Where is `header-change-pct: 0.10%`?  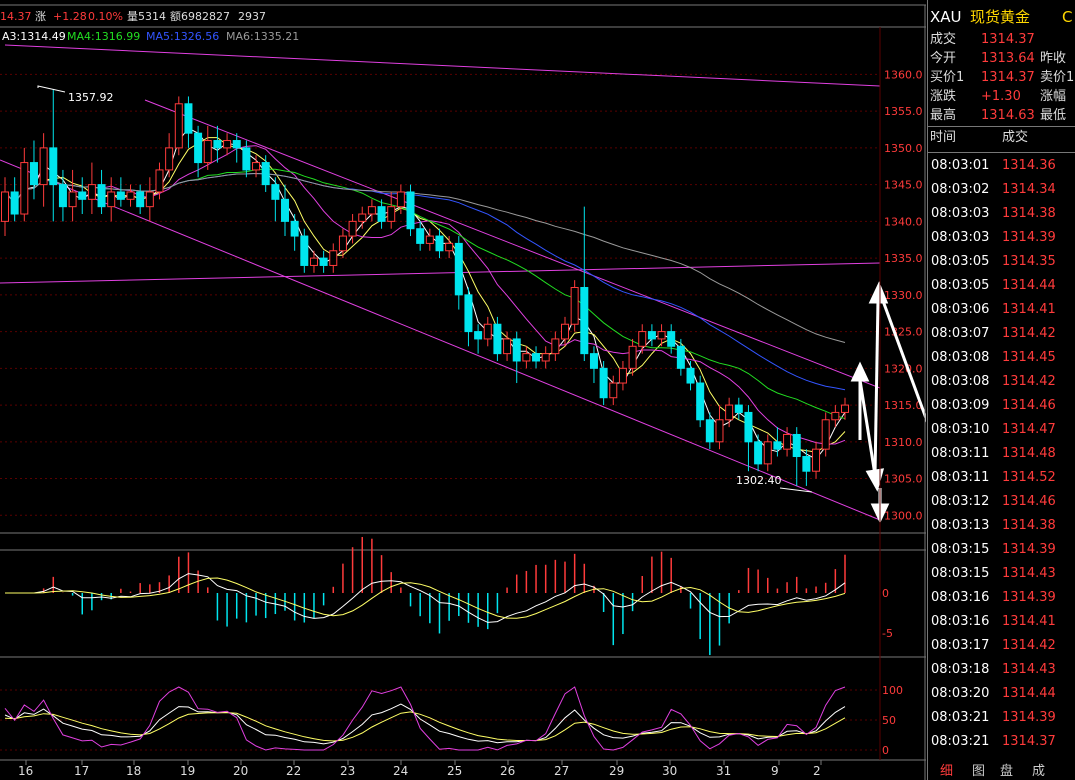
header-change-pct: 0.10% is located at coordinates (105, 16).